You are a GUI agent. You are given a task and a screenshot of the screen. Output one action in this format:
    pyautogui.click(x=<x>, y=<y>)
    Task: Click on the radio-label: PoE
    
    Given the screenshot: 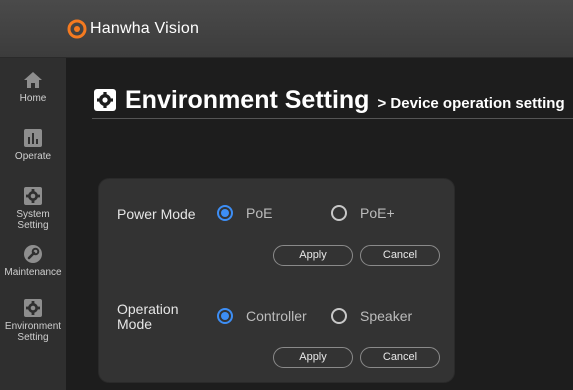 What is the action you would take?
    pyautogui.click(x=259, y=213)
    